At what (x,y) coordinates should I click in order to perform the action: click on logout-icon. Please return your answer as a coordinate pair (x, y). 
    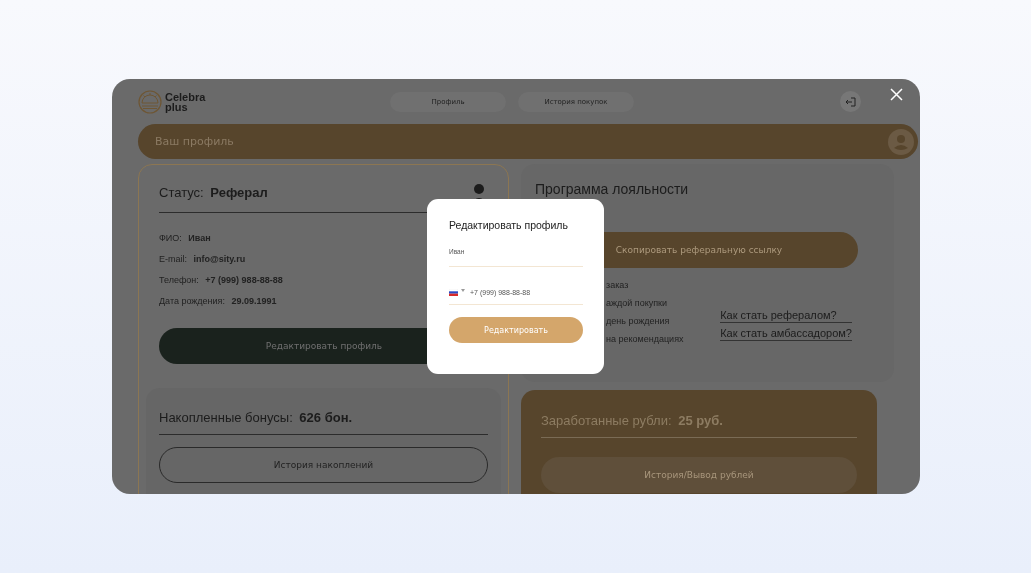
    Looking at the image, I should click on (850, 101).